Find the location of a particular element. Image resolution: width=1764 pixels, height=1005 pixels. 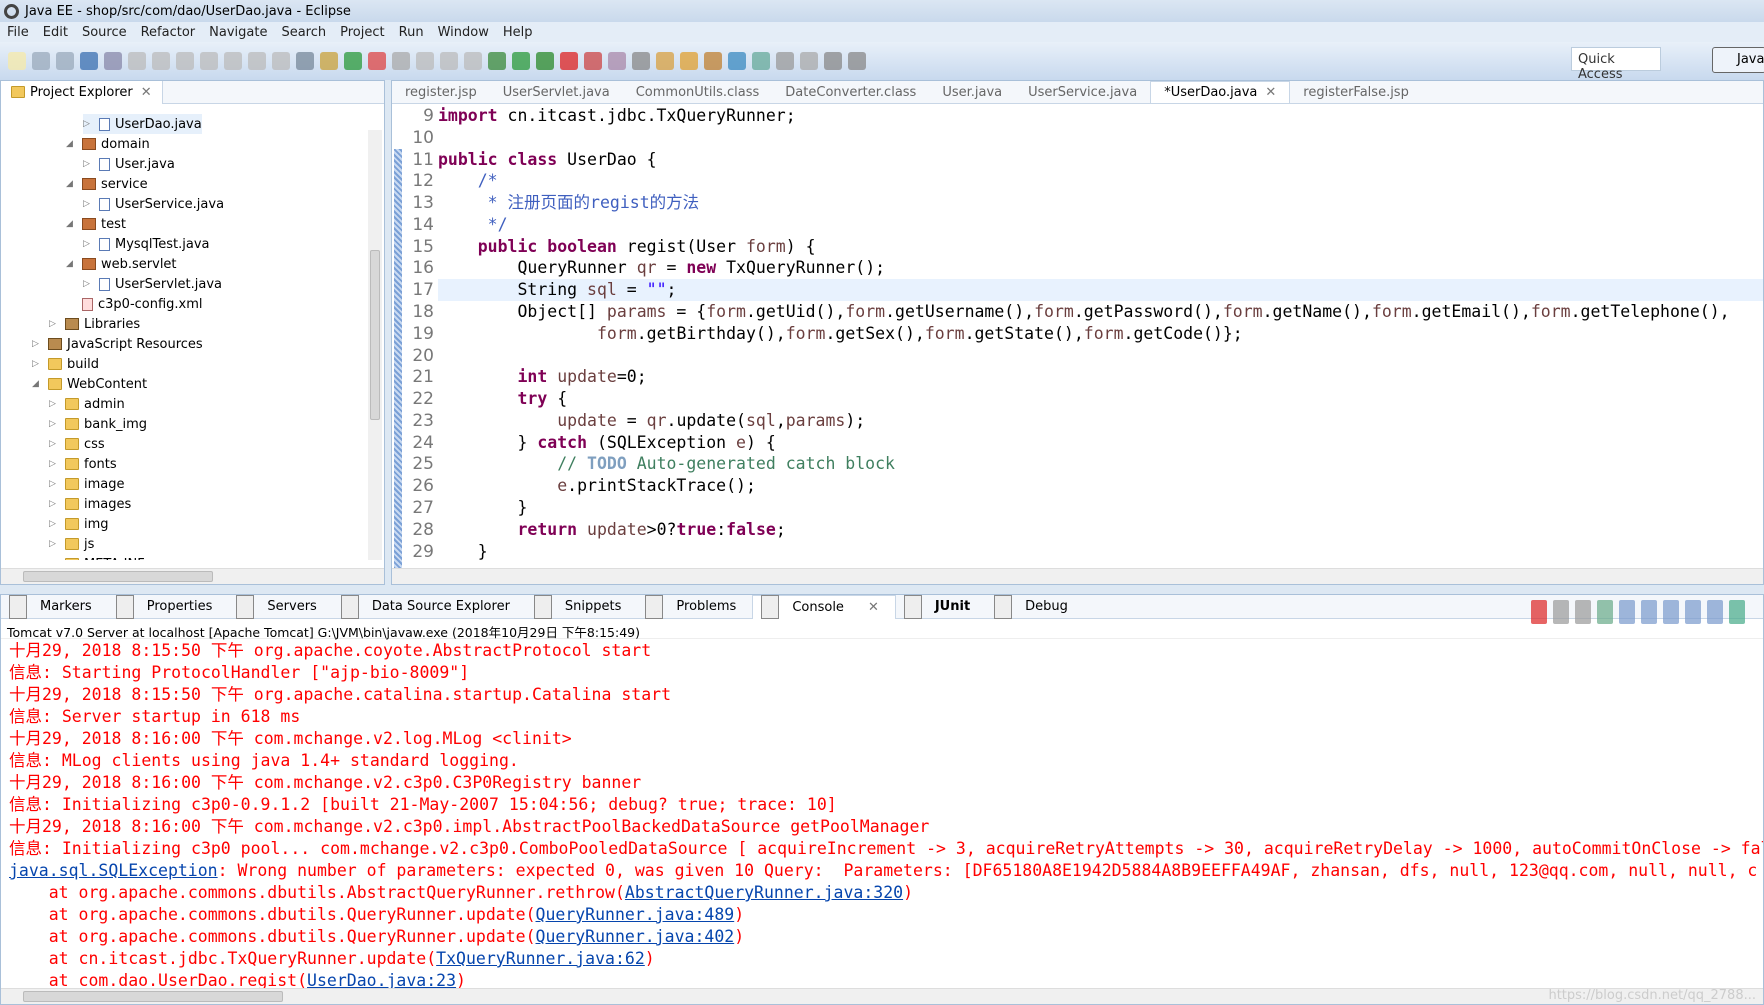

tab-markers: Markers is located at coordinates (54, 606).